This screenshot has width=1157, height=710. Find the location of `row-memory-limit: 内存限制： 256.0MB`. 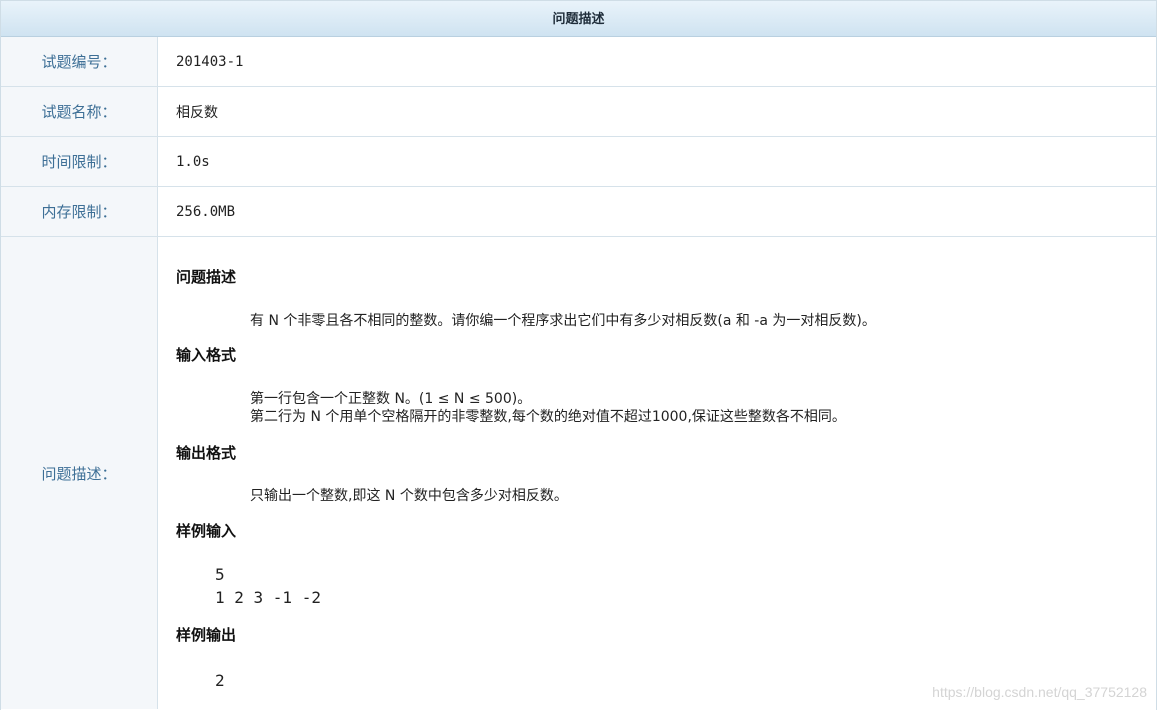

row-memory-limit: 内存限制： 256.0MB is located at coordinates (578, 212).